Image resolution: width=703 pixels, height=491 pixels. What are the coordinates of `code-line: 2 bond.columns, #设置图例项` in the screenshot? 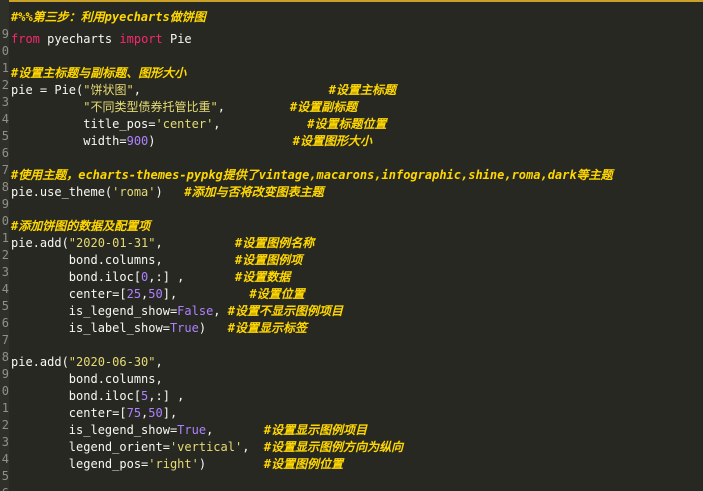 It's located at (351, 257).